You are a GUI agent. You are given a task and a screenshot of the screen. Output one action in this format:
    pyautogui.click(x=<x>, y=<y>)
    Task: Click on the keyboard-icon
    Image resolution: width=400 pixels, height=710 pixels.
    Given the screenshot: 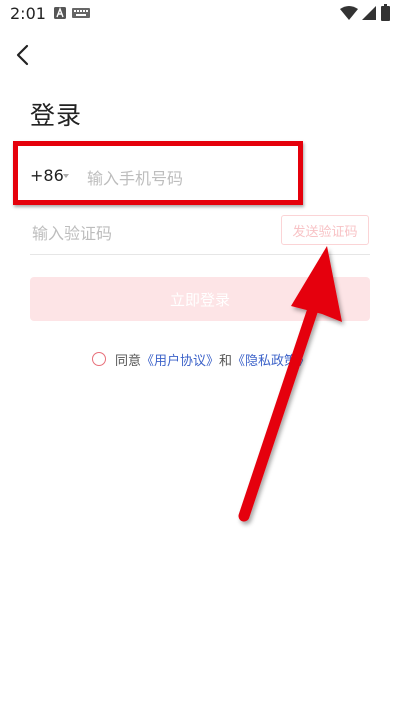 What is the action you would take?
    pyautogui.click(x=81, y=13)
    